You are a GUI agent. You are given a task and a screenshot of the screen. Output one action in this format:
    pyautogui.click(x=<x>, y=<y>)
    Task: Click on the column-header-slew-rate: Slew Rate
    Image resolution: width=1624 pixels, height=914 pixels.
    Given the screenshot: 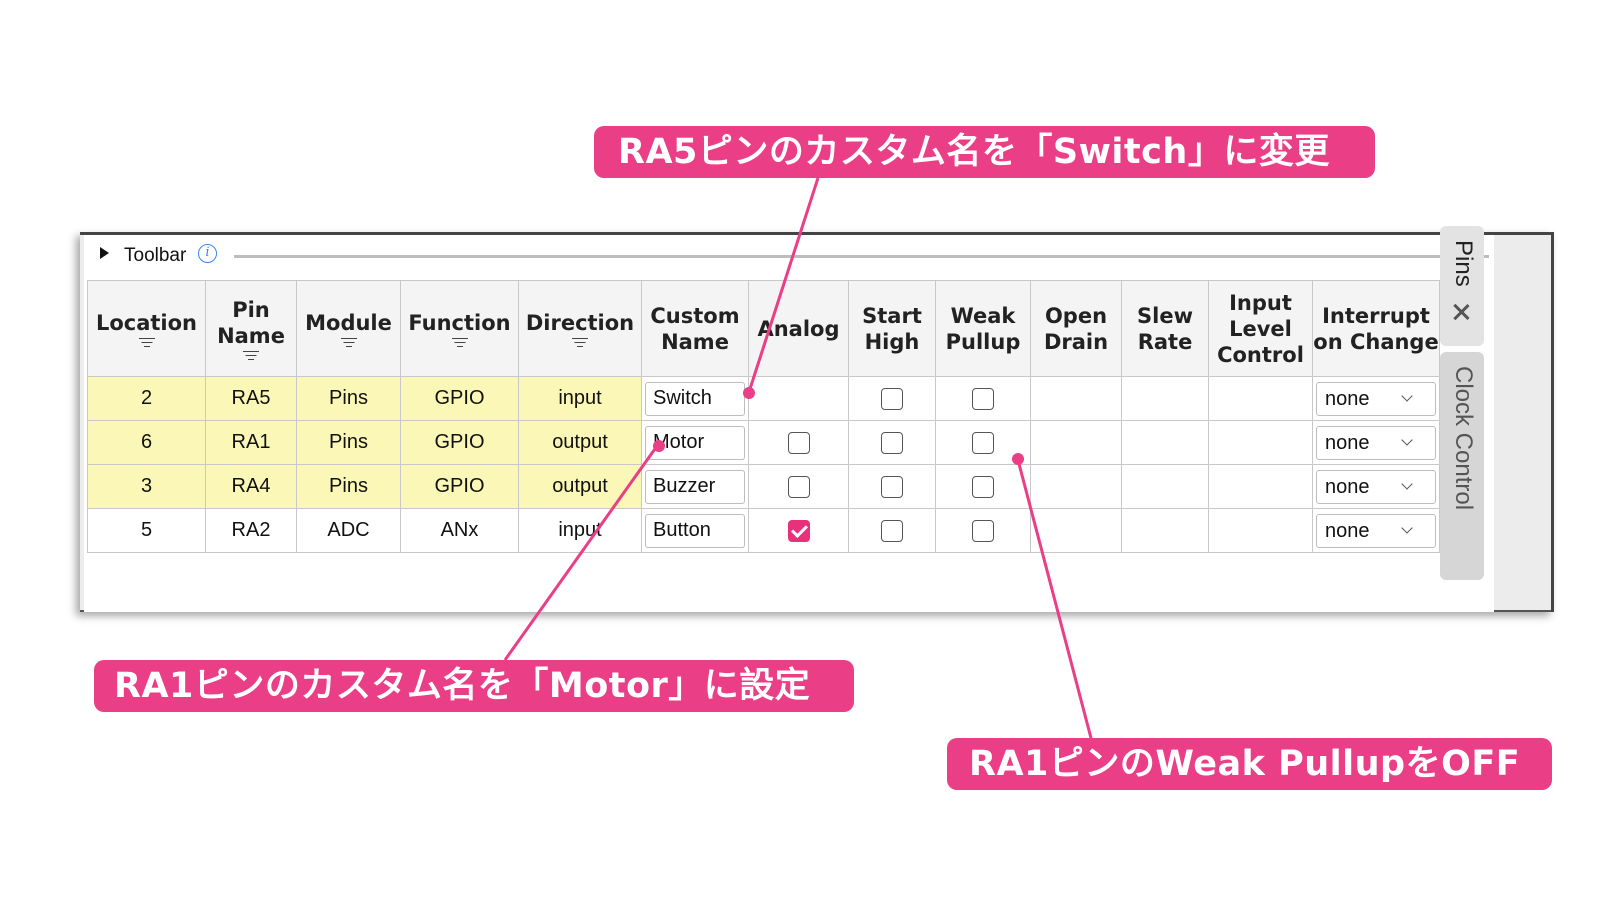 What is the action you would take?
    pyautogui.click(x=1165, y=328)
    